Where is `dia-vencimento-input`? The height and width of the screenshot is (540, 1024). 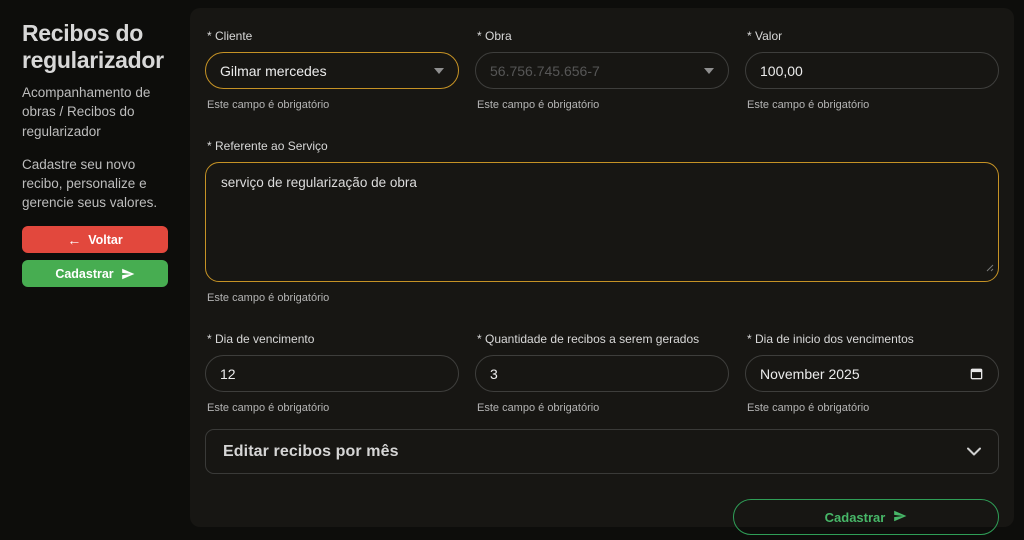
dia-vencimento-input is located at coordinates (332, 373).